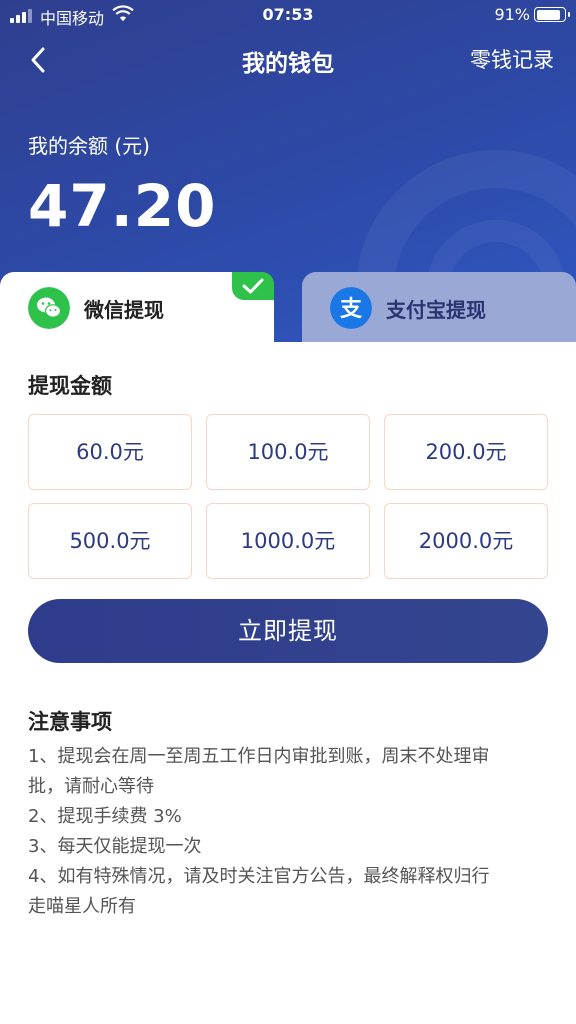 The height and width of the screenshot is (1024, 576). Describe the element at coordinates (124, 310) in the screenshot. I see `tab-wechat-label: 微信提现` at that location.